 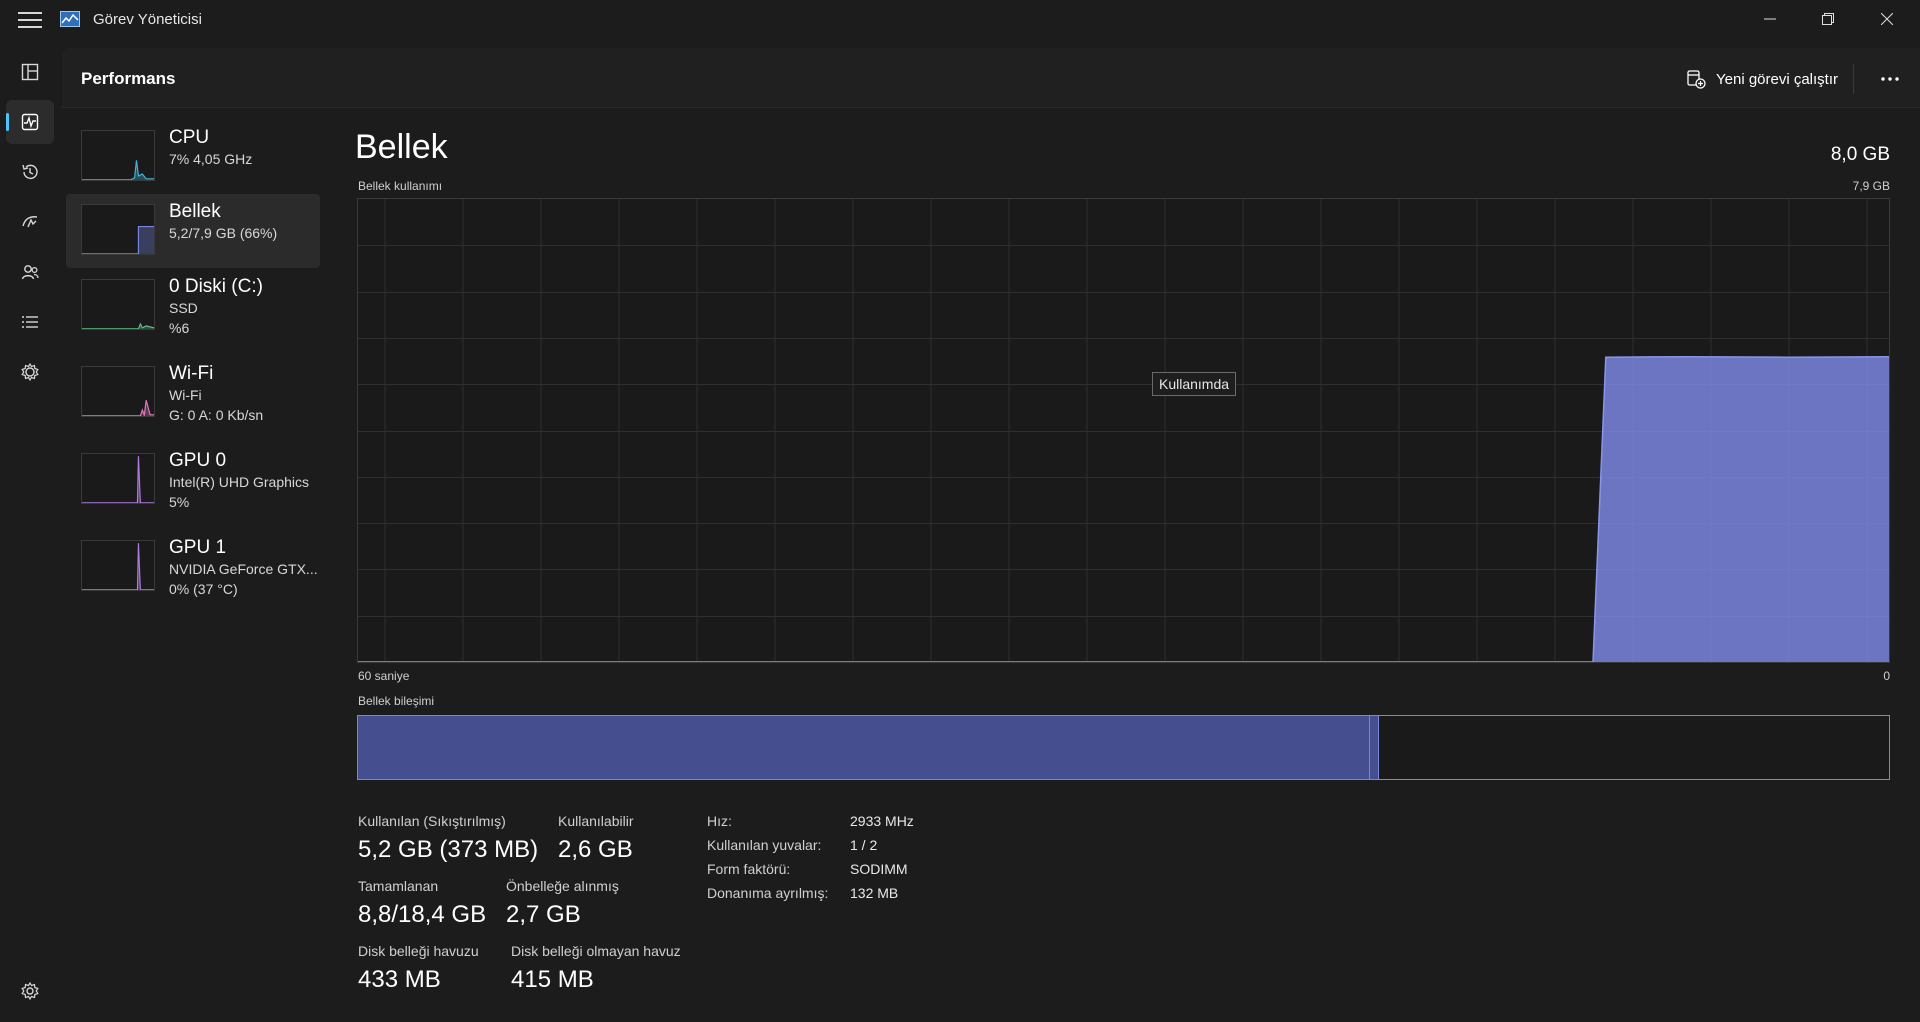 What do you see at coordinates (398, 886) in the screenshot?
I see `committed-label: Tamamlanan` at bounding box center [398, 886].